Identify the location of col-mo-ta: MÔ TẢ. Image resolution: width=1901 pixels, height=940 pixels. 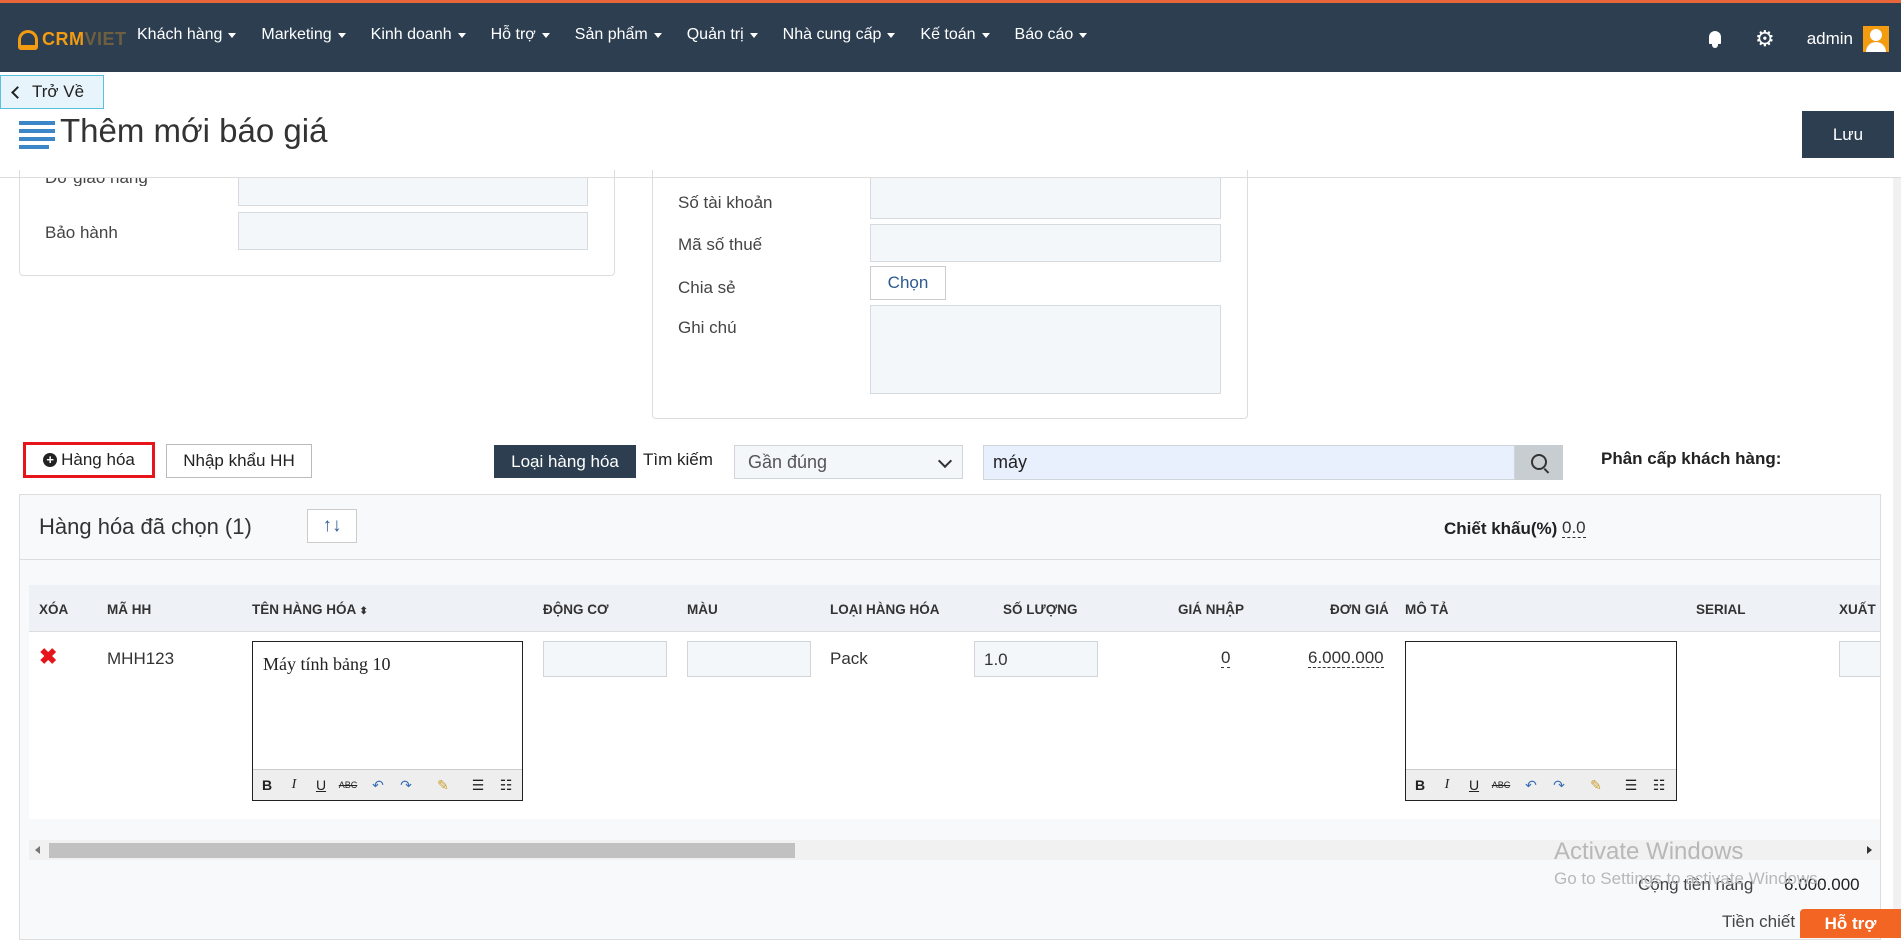
(1427, 609).